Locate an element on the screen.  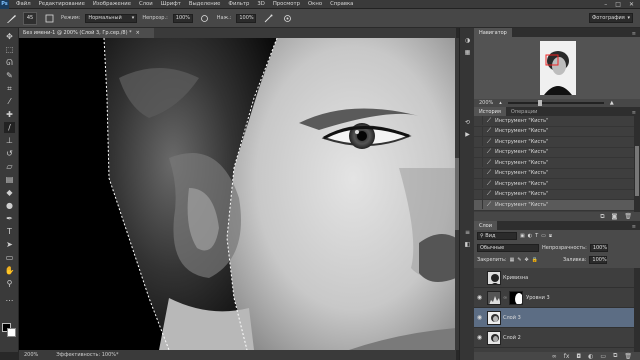
history-brush-tool-icon: ↺ is located at coordinates (9, 153).